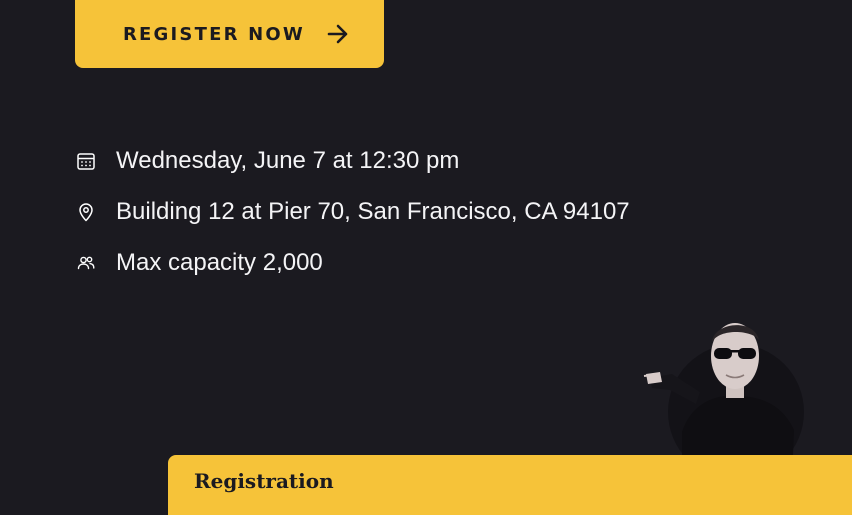 This screenshot has height=515, width=852. I want to click on arrow-right-icon, so click(338, 34).